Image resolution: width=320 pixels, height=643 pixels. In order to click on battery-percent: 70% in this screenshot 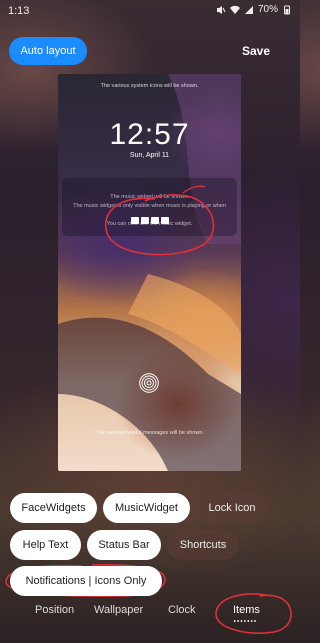, I will do `click(267, 9)`.